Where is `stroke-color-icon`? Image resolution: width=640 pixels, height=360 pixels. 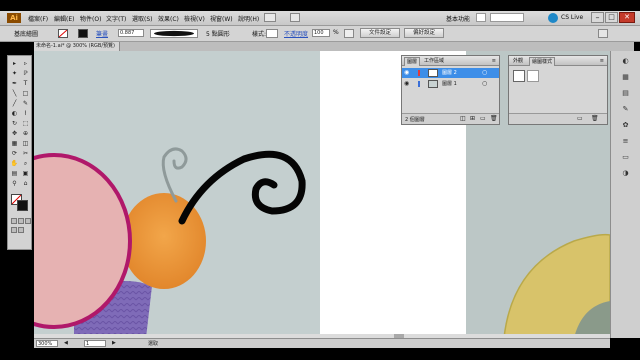
stroke-color-icon is located at coordinates (22, 205).